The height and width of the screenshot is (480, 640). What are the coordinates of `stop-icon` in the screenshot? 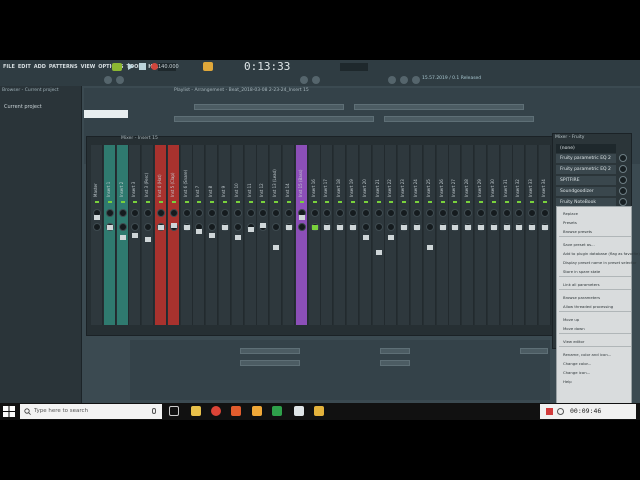 It's located at (142, 66).